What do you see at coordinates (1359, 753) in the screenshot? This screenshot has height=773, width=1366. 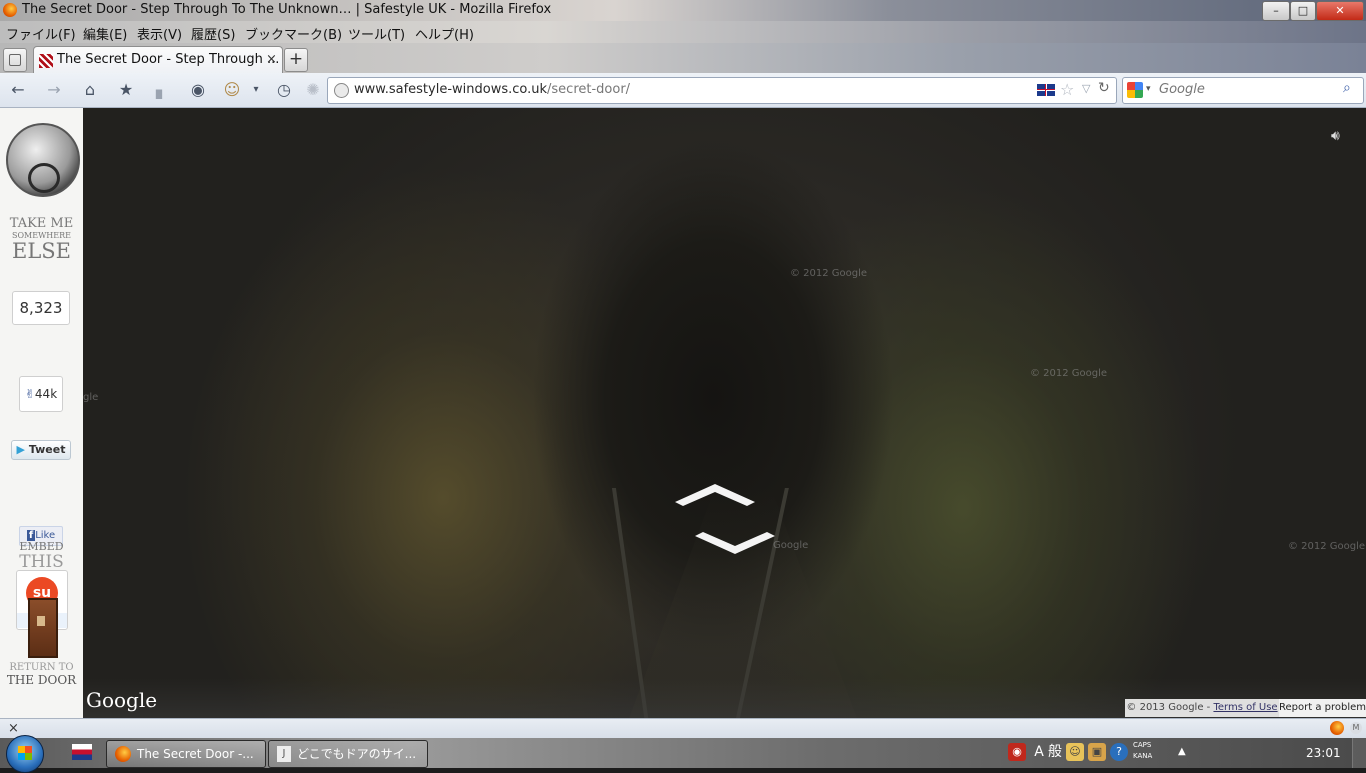 I see `show-desktop-button` at bounding box center [1359, 753].